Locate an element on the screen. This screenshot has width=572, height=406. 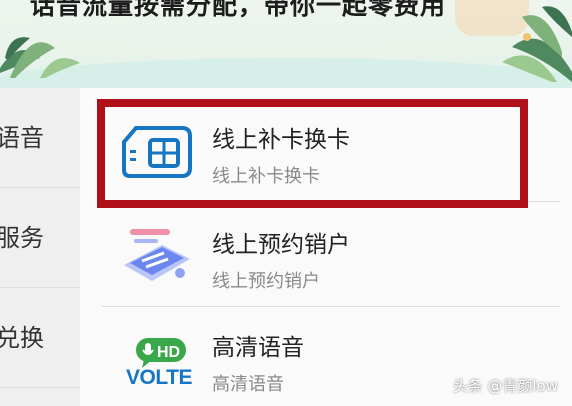
volte-label: VOLTE is located at coordinates (159, 377).